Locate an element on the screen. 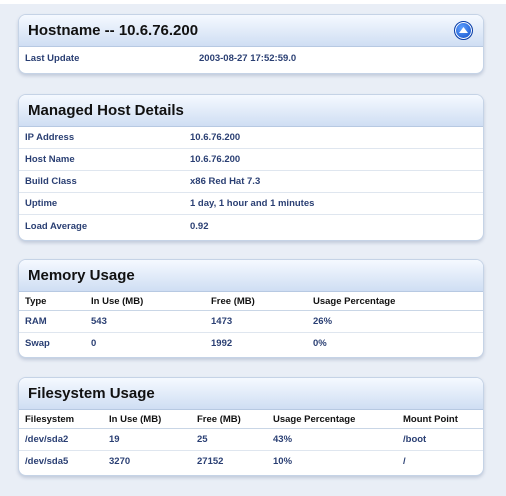  detail-label: Host Name is located at coordinates (50, 159).